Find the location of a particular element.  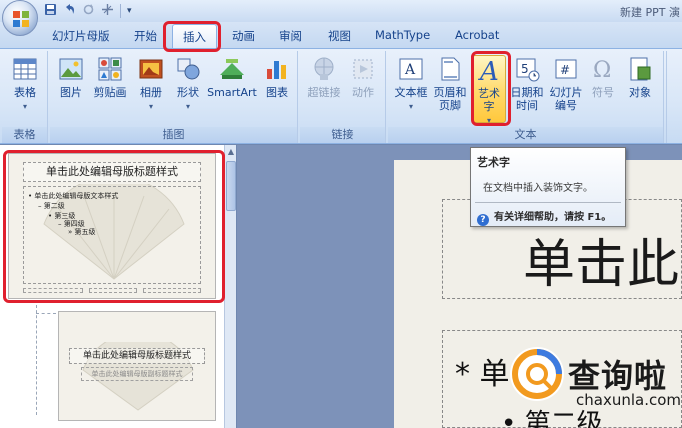

window-title: 新建 PPT 演 is located at coordinates (650, 12).